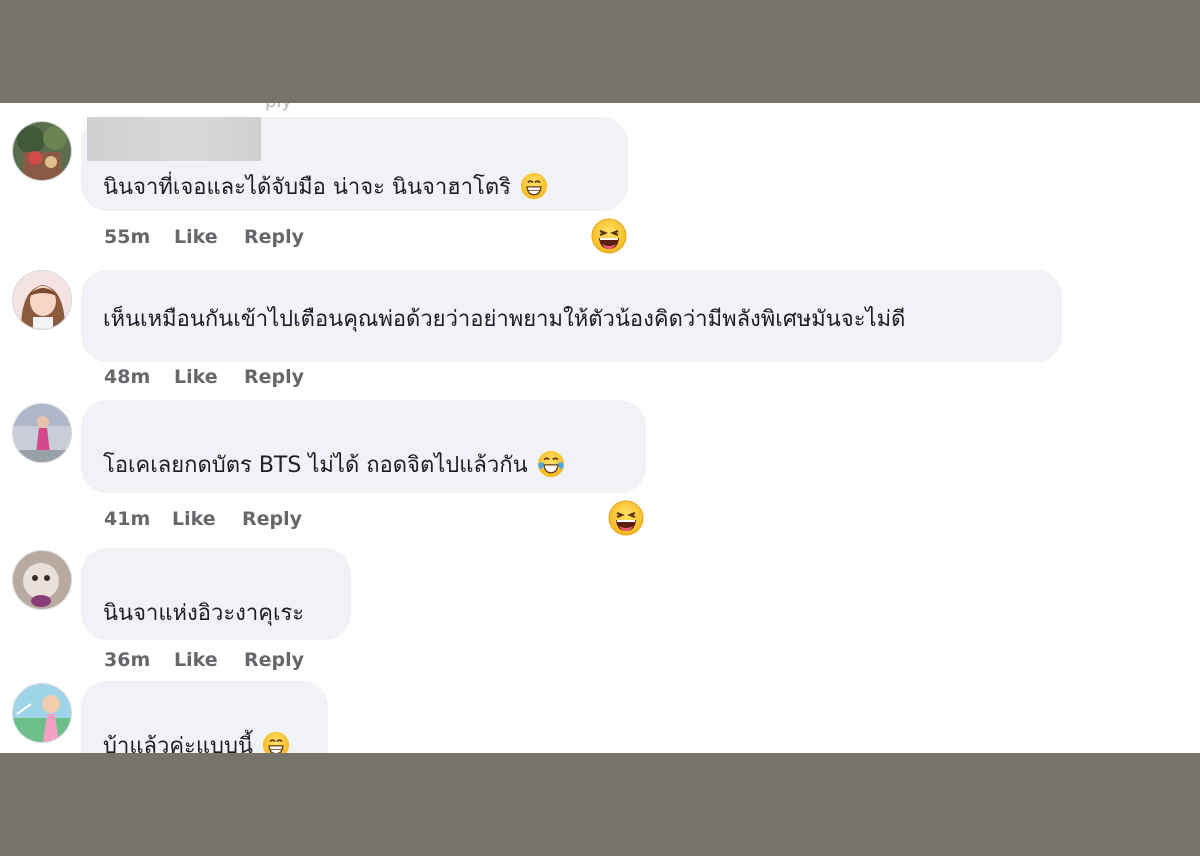 The height and width of the screenshot is (856, 1200). Describe the element at coordinates (204, 613) in the screenshot. I see `comment-text: นินจาแห่งอิวะงาคุเระ` at that location.